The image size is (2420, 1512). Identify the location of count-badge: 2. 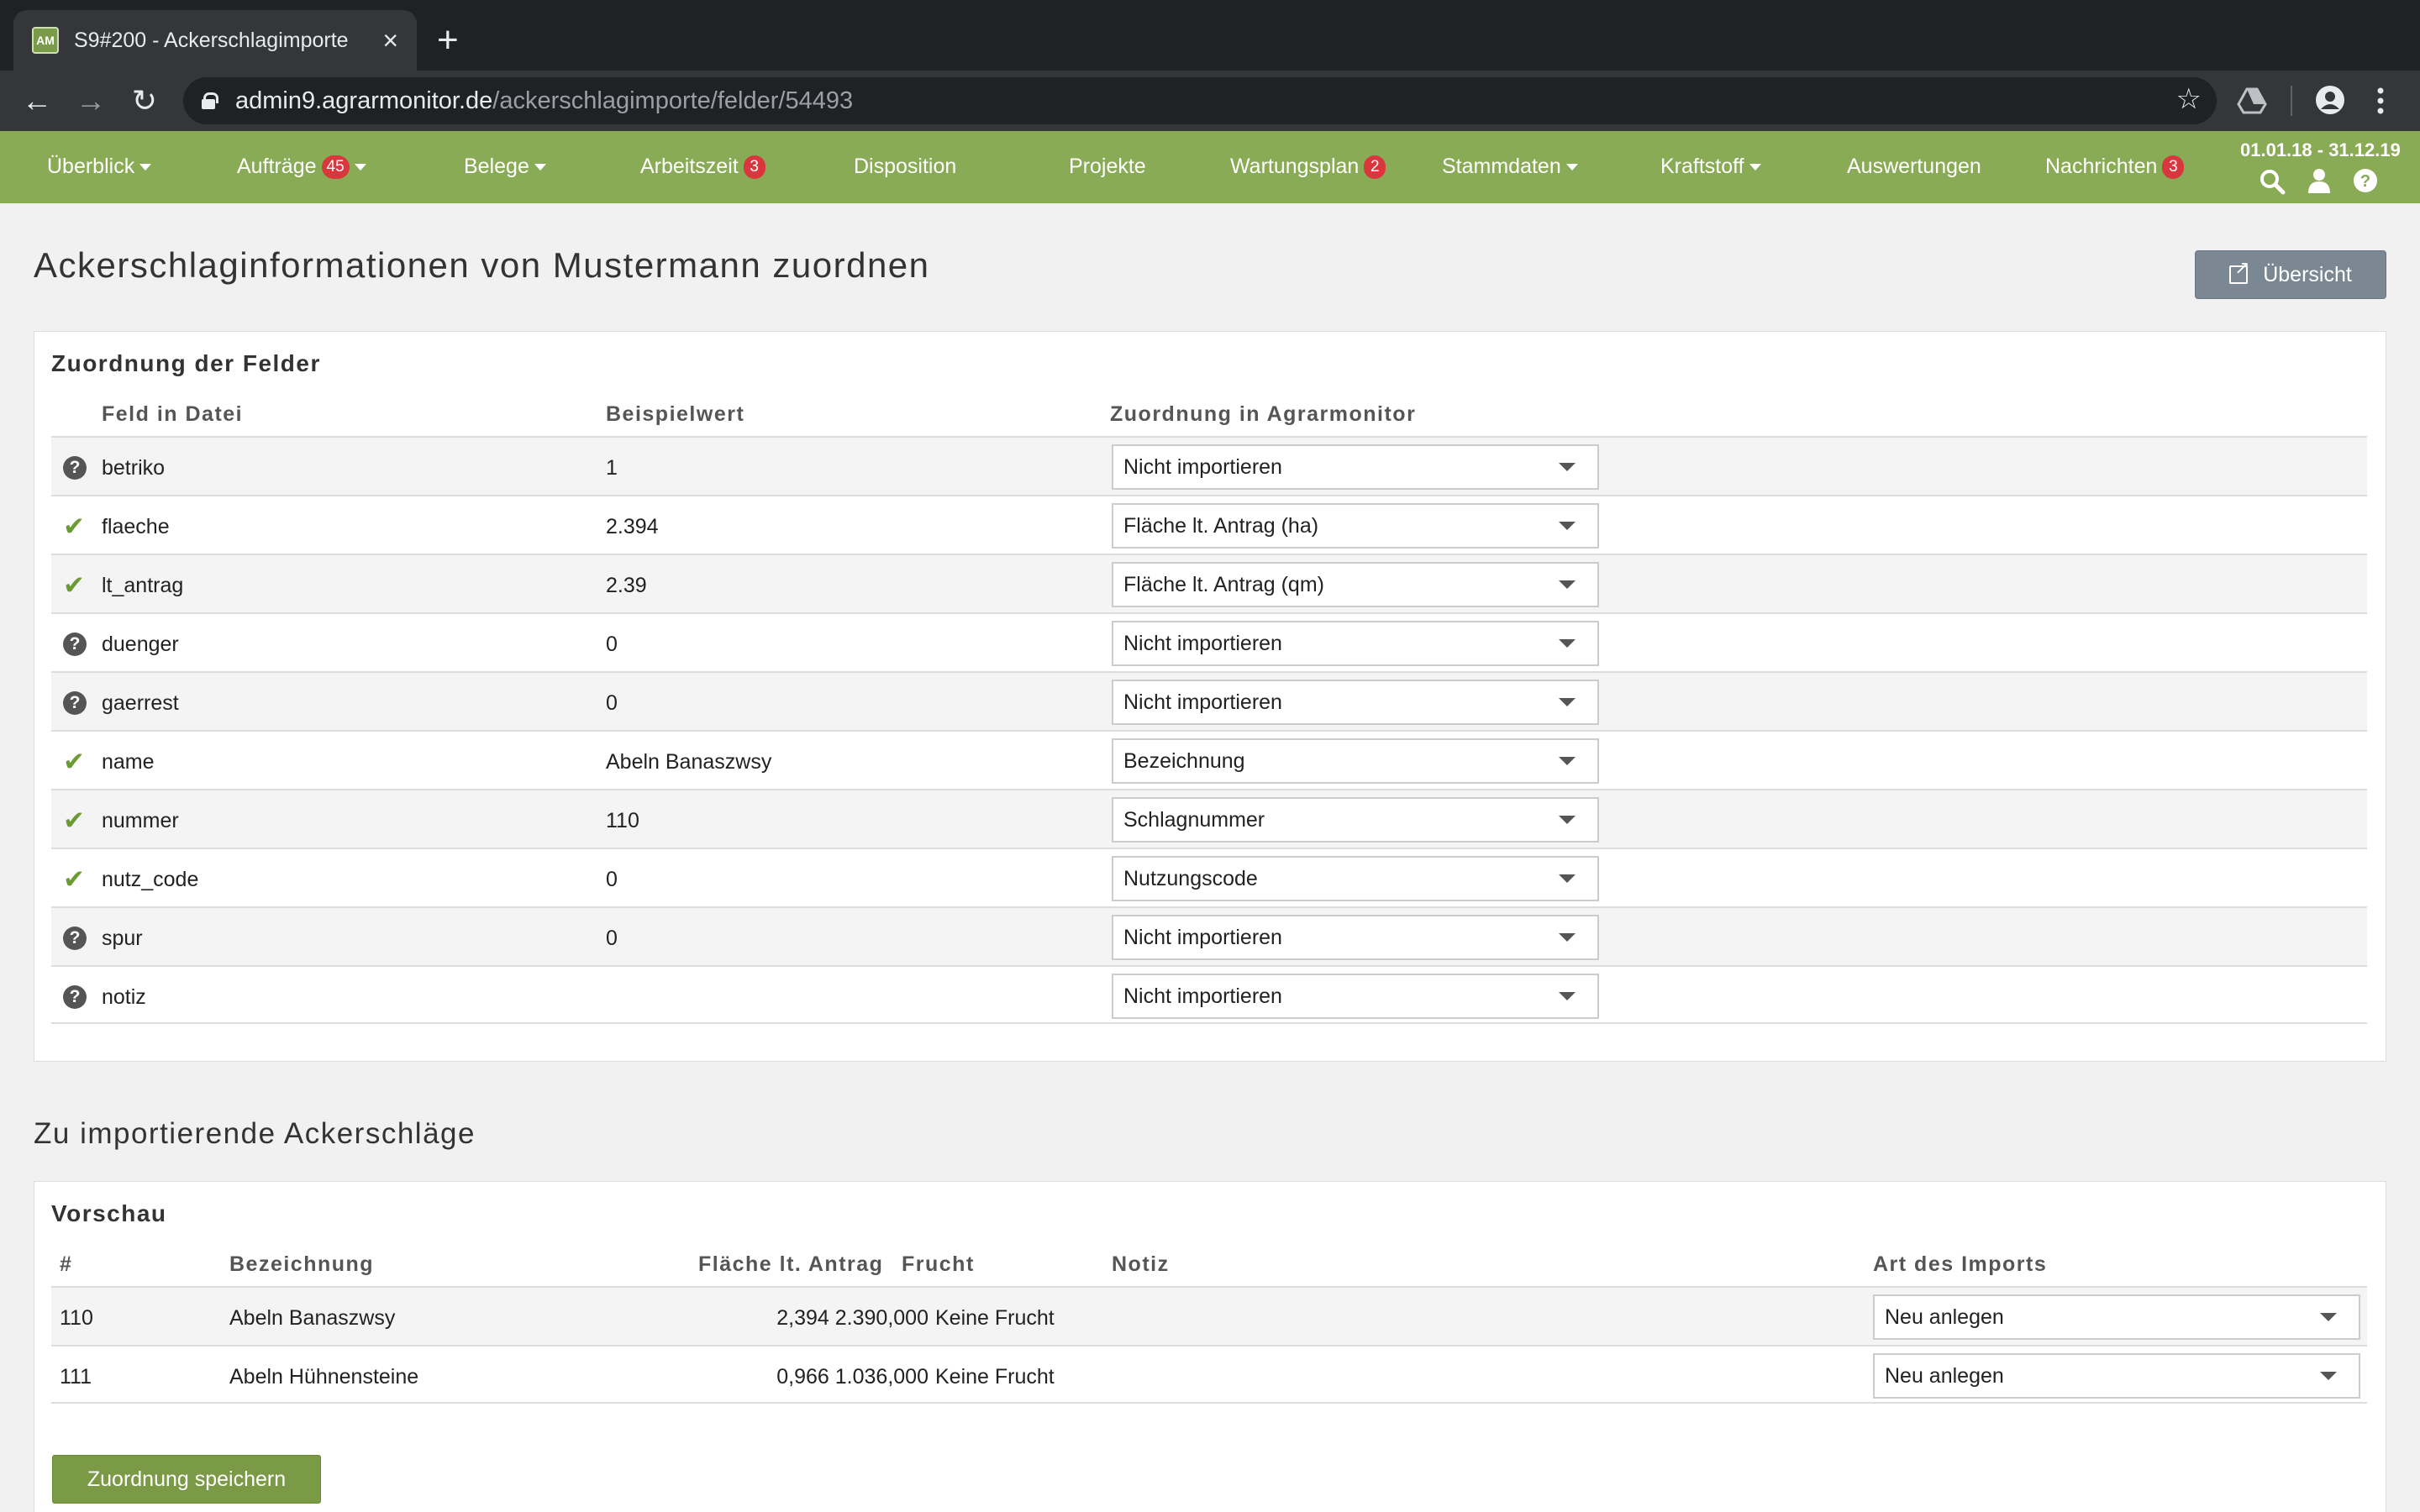
(1375, 167).